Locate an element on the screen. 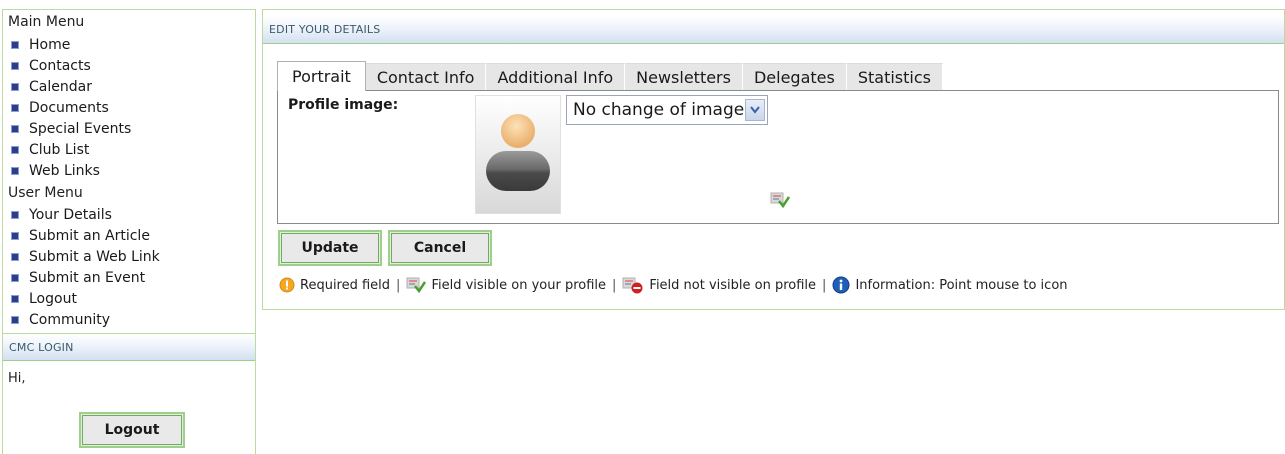 The image size is (1285, 454). logout-button: Logout is located at coordinates (132, 430).